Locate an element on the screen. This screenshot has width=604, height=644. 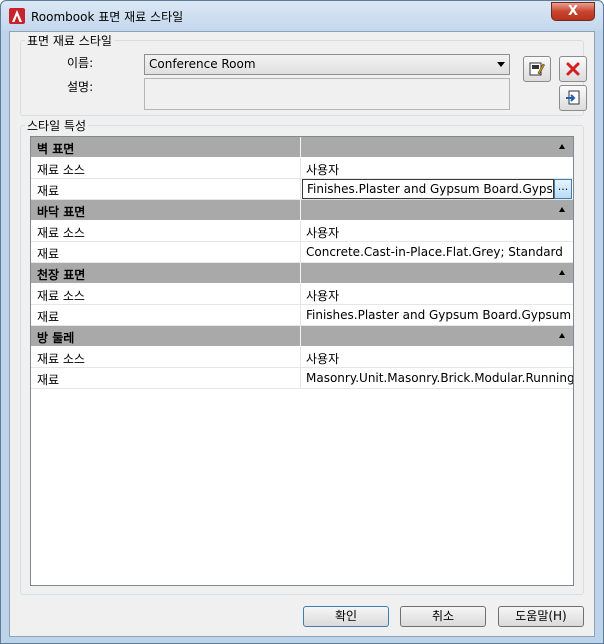
style-group: 표면 재료 스타일 이름: Conference Room 설명: is located at coordinates (303, 74).